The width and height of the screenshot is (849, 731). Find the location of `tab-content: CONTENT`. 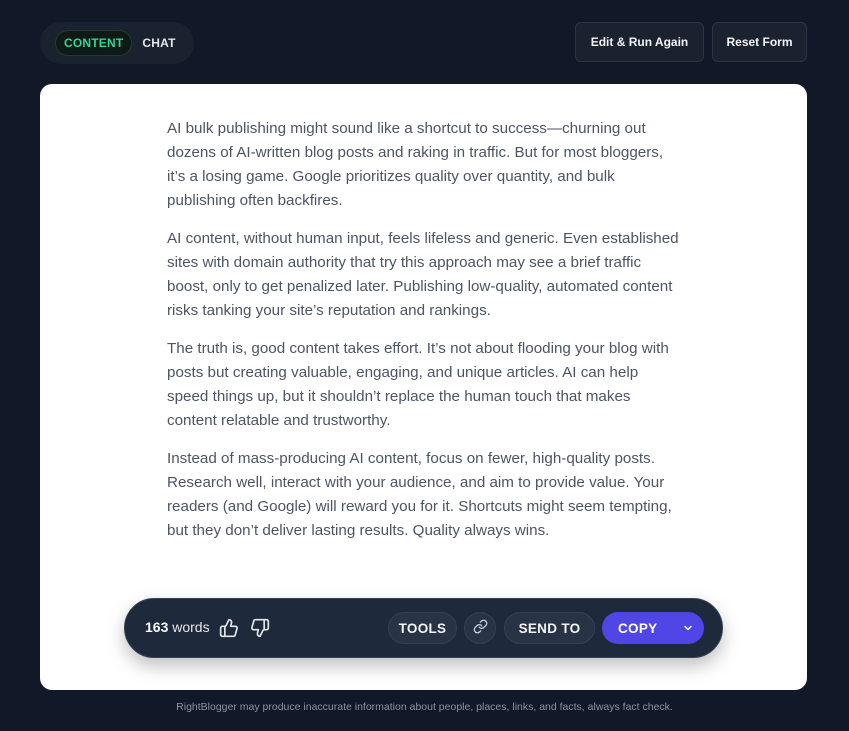

tab-content: CONTENT is located at coordinates (94, 43).